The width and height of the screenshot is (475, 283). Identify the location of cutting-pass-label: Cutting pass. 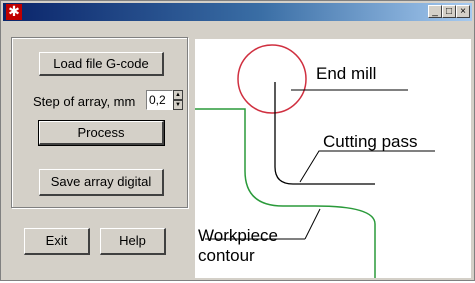
(370, 141).